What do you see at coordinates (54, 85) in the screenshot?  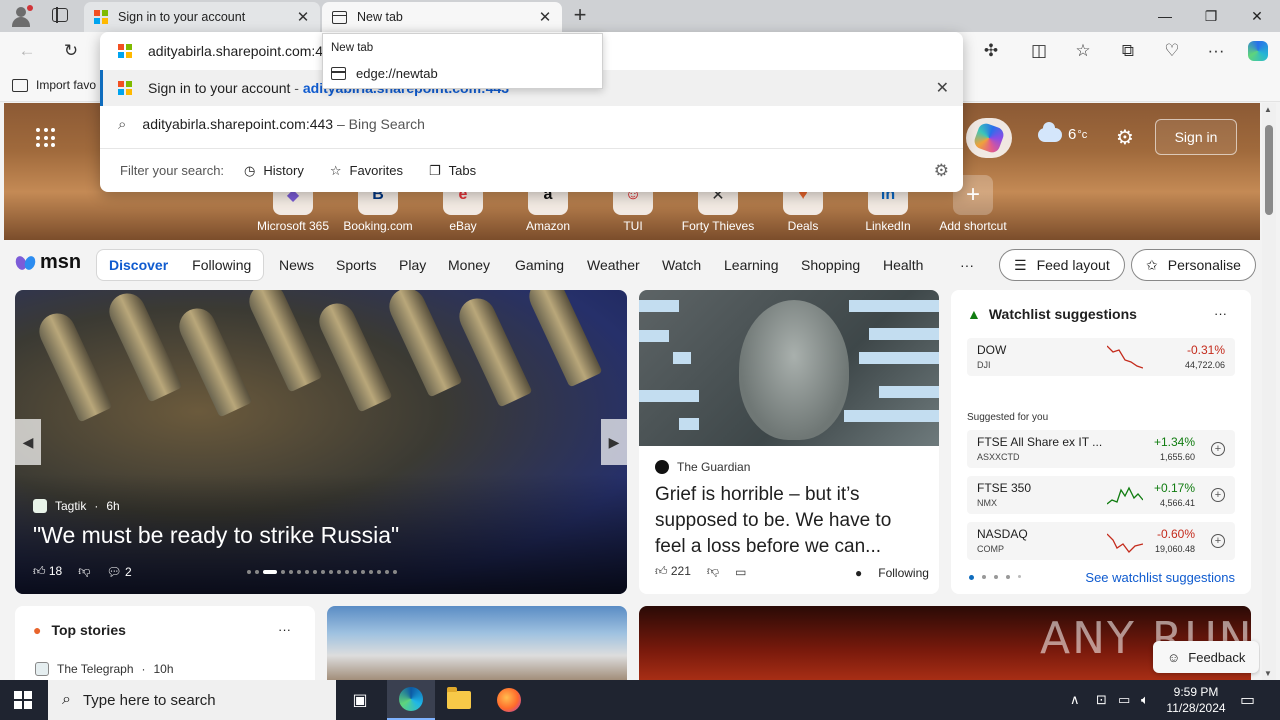 I see `import-favorites-button: Import favo` at bounding box center [54, 85].